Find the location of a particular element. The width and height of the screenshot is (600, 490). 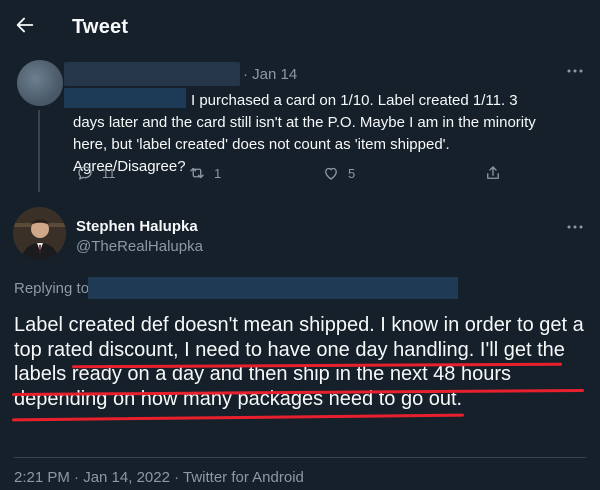

reply-count: 11 is located at coordinates (109, 173).